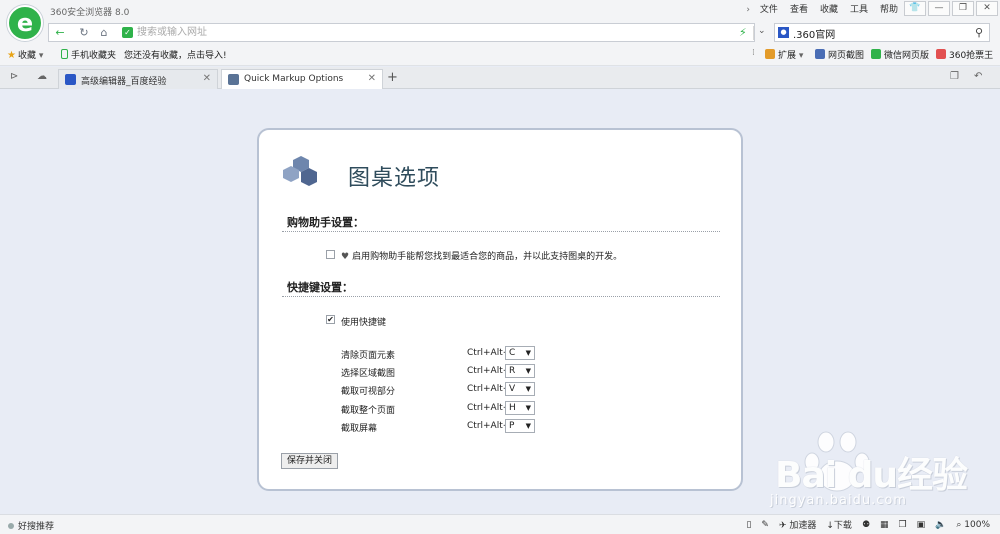 The image size is (1000, 534). I want to click on tab-title: 高级编辑器_百度经验, so click(124, 82).